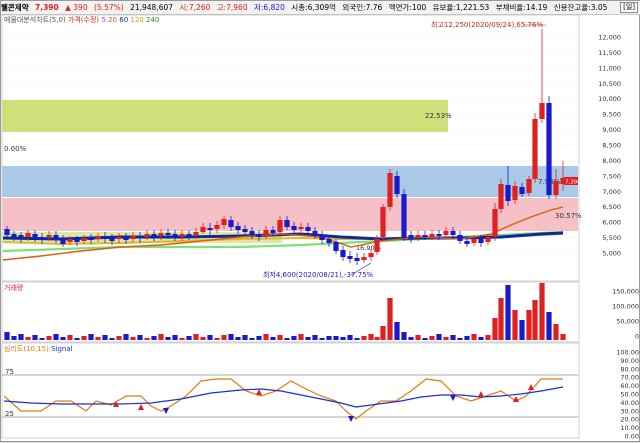 This screenshot has height=443, width=640. Describe the element at coordinates (487, 24) in the screenshot. I see `high-annotation: 최고12,250(2020/09/24),65.76%` at that location.